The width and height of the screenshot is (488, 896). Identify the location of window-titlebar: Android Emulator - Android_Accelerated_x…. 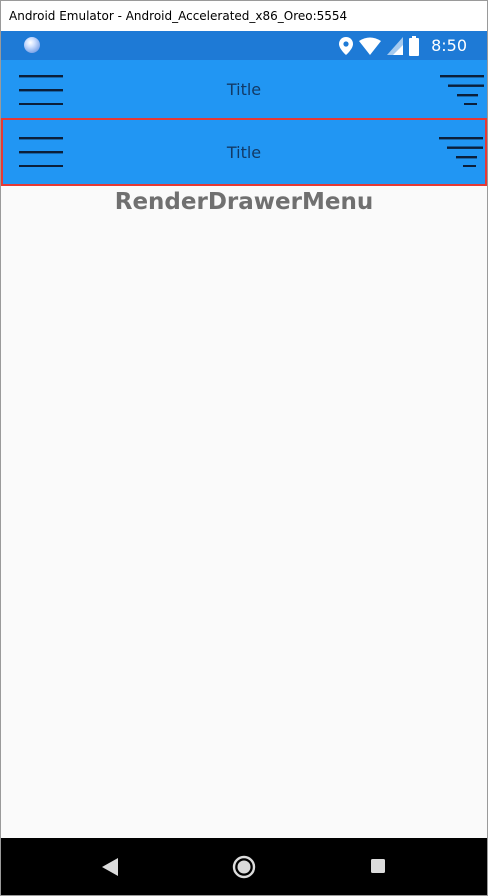
(244, 16).